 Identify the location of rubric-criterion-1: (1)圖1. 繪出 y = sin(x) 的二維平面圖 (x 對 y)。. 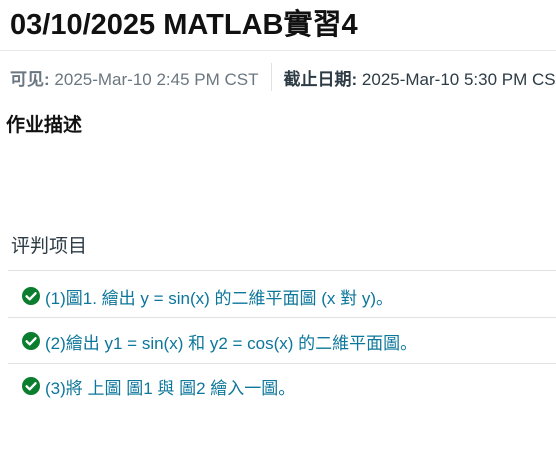
(207, 296).